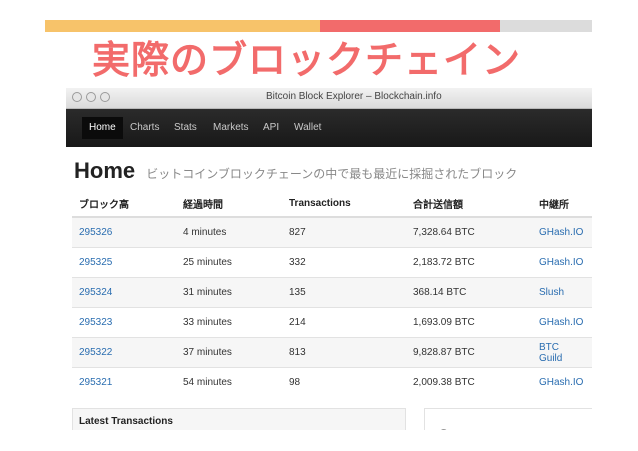  Describe the element at coordinates (344, 232) in the screenshot. I see `transactions-cell: 827` at that location.